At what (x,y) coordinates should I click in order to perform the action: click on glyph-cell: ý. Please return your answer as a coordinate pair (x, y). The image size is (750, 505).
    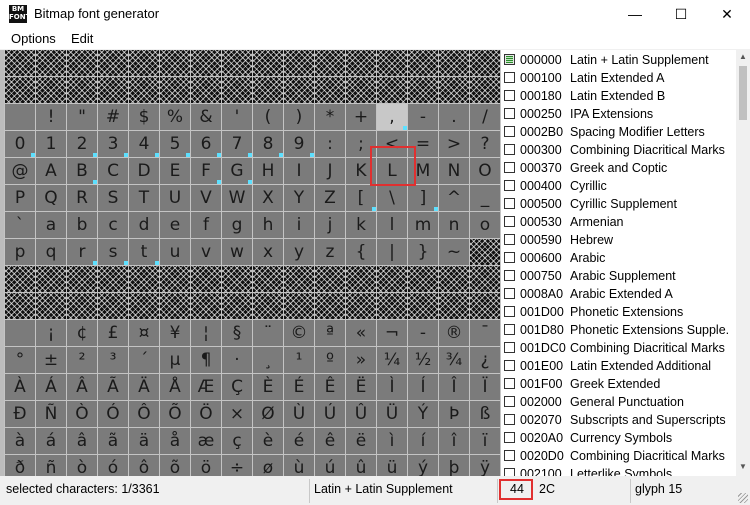
    Looking at the image, I should click on (423, 465).